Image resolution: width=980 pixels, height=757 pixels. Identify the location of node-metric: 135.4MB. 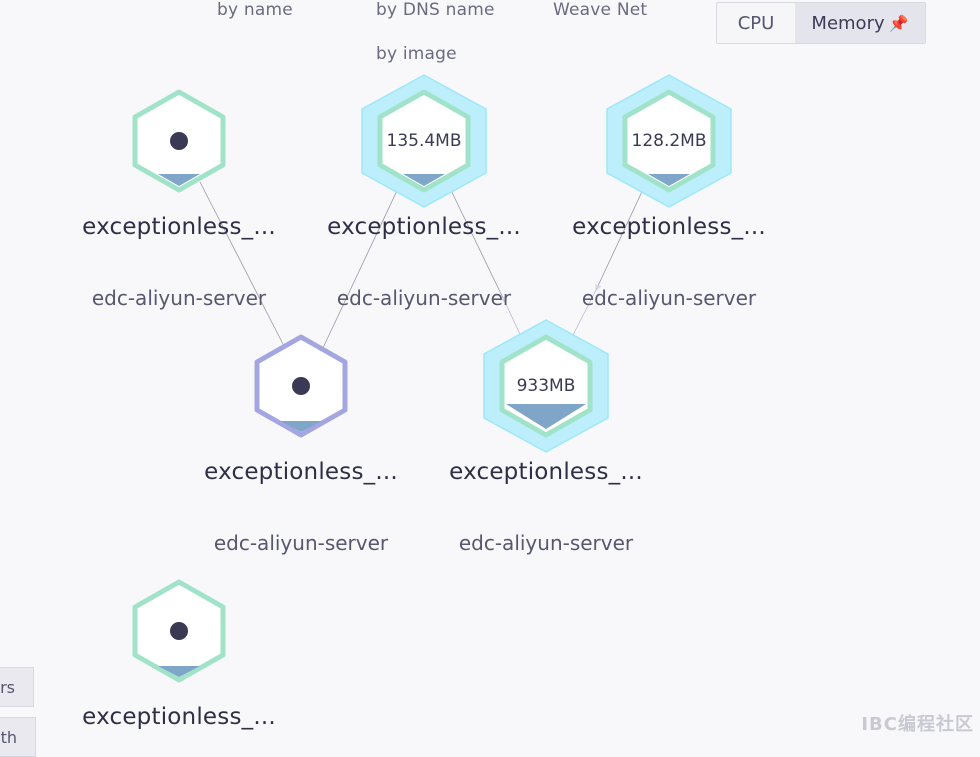
(424, 141).